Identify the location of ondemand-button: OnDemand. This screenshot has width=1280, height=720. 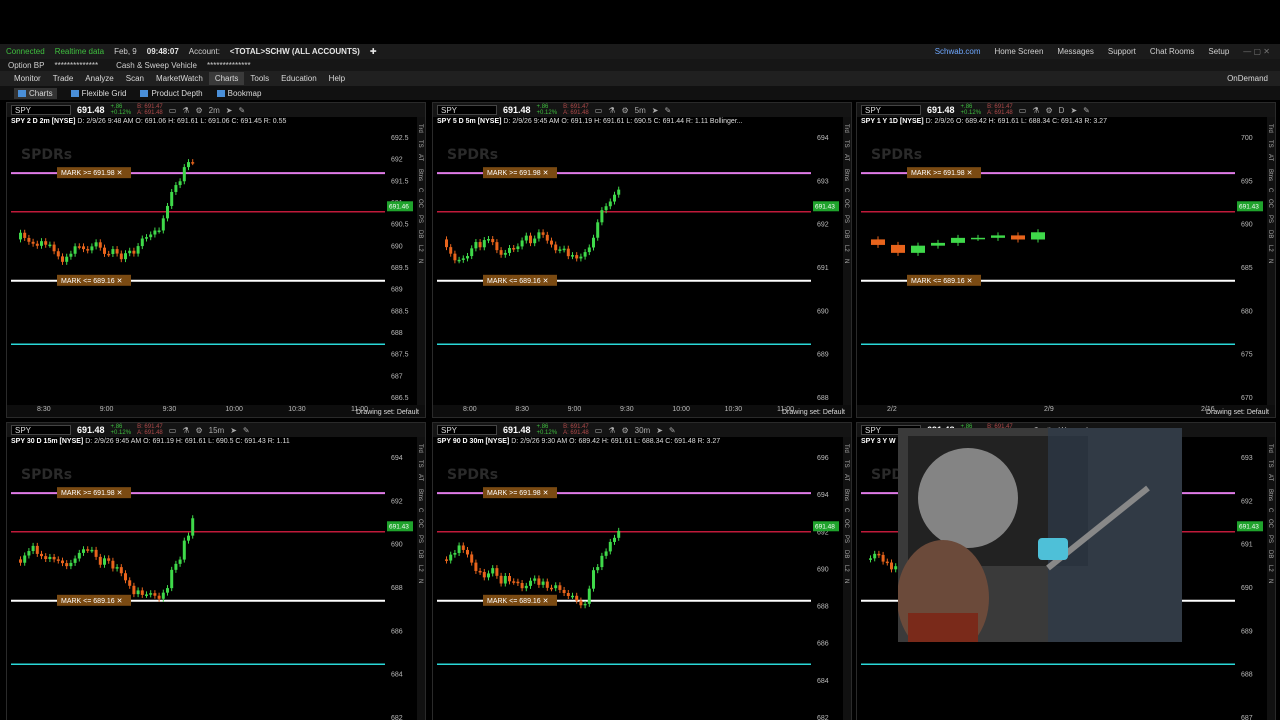
(1253, 78).